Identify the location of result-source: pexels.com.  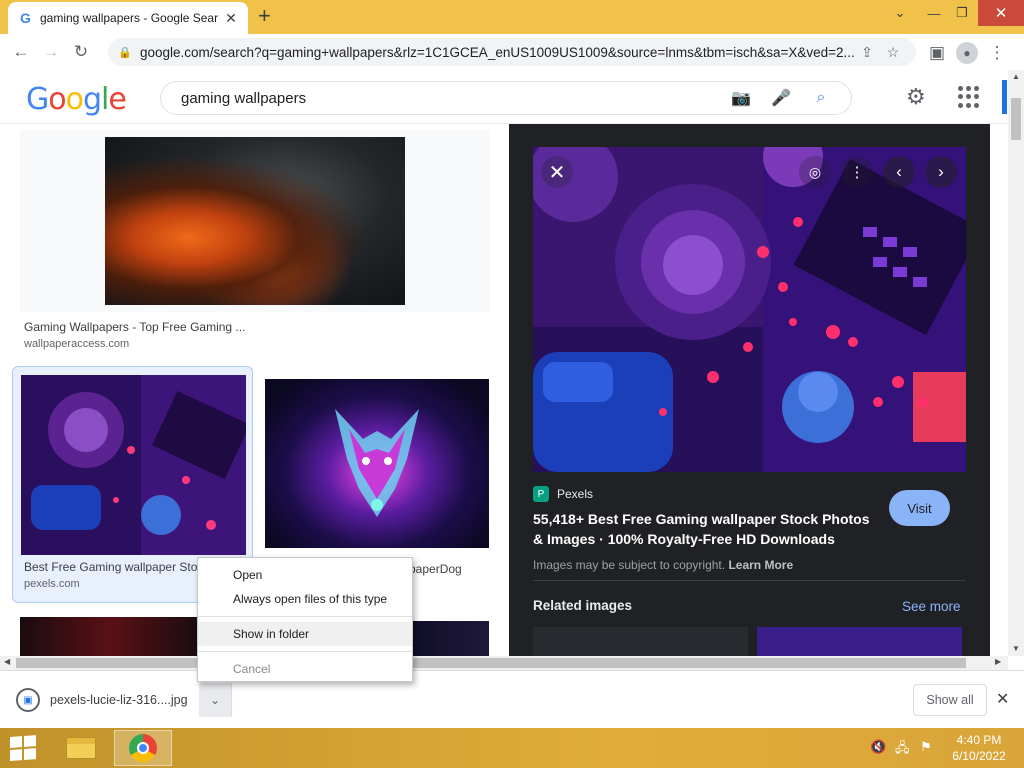
(52, 584).